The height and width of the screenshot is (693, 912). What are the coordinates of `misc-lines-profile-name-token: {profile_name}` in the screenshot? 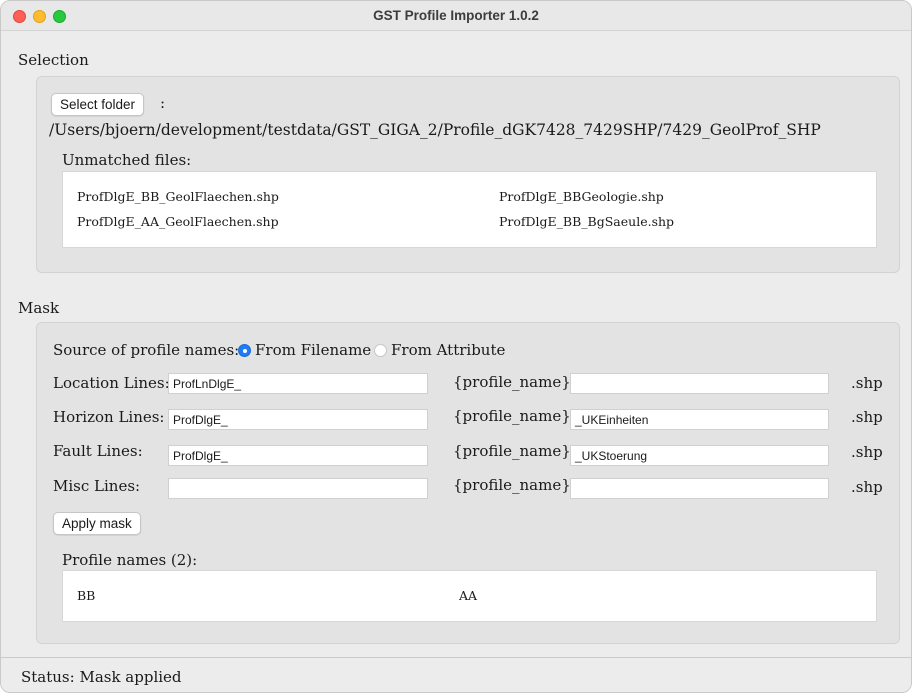 It's located at (512, 485).